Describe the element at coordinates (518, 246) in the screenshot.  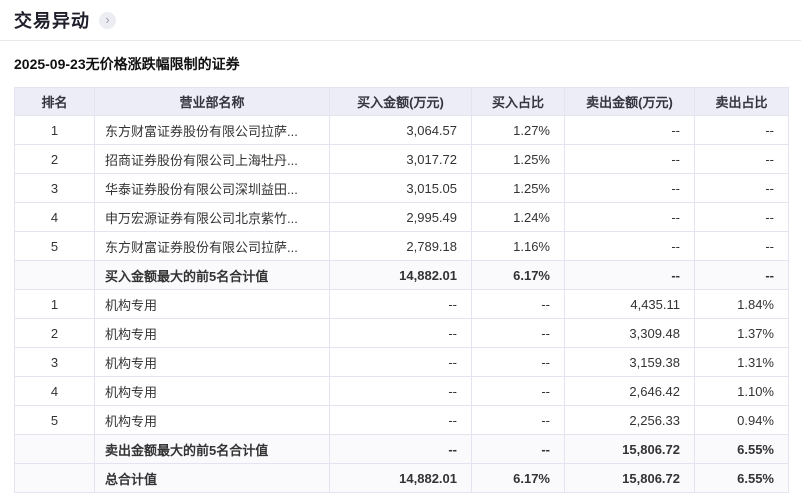
I see `buy-ratio-cell: 1.16%` at that location.